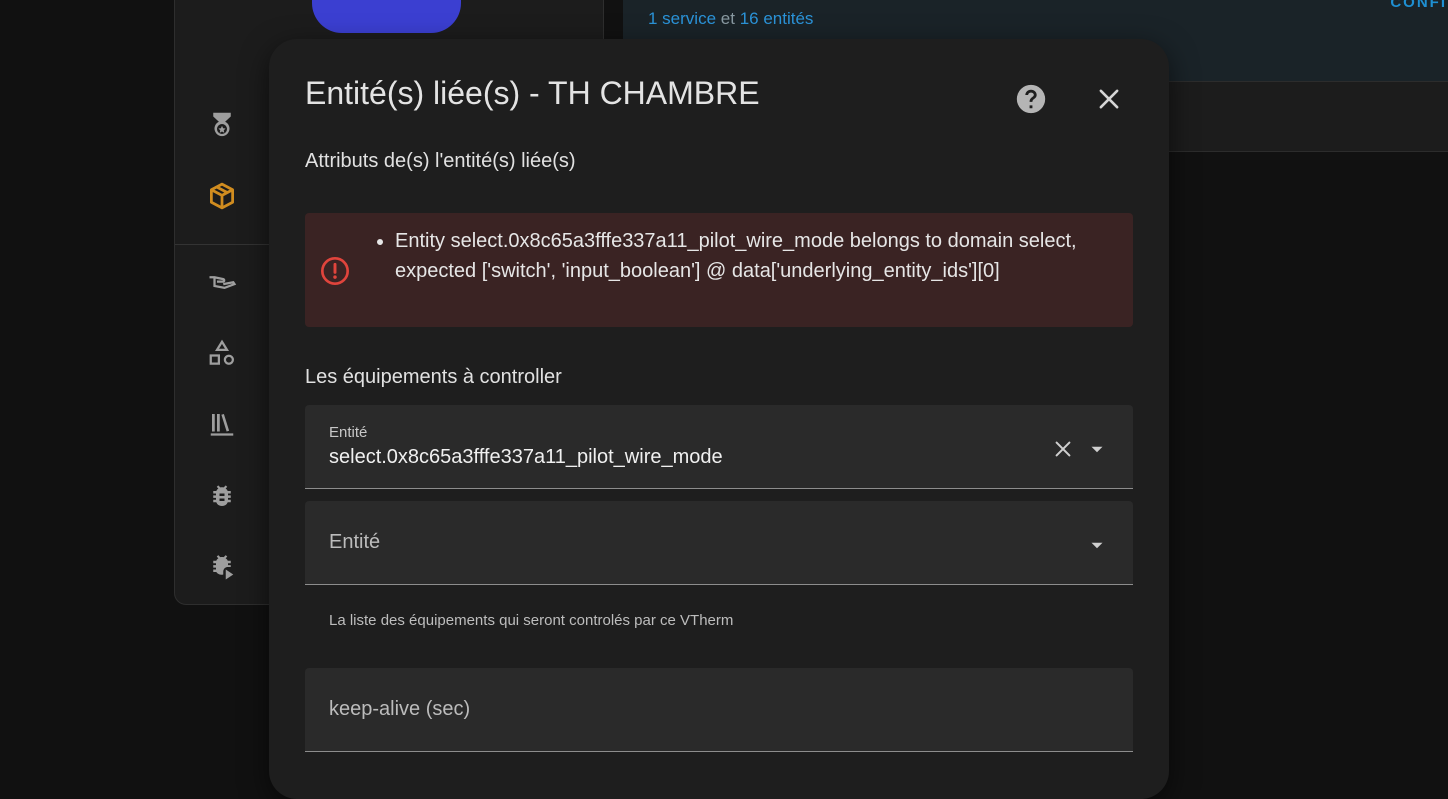  What do you see at coordinates (222, 124) in the screenshot?
I see `medal-icon` at bounding box center [222, 124].